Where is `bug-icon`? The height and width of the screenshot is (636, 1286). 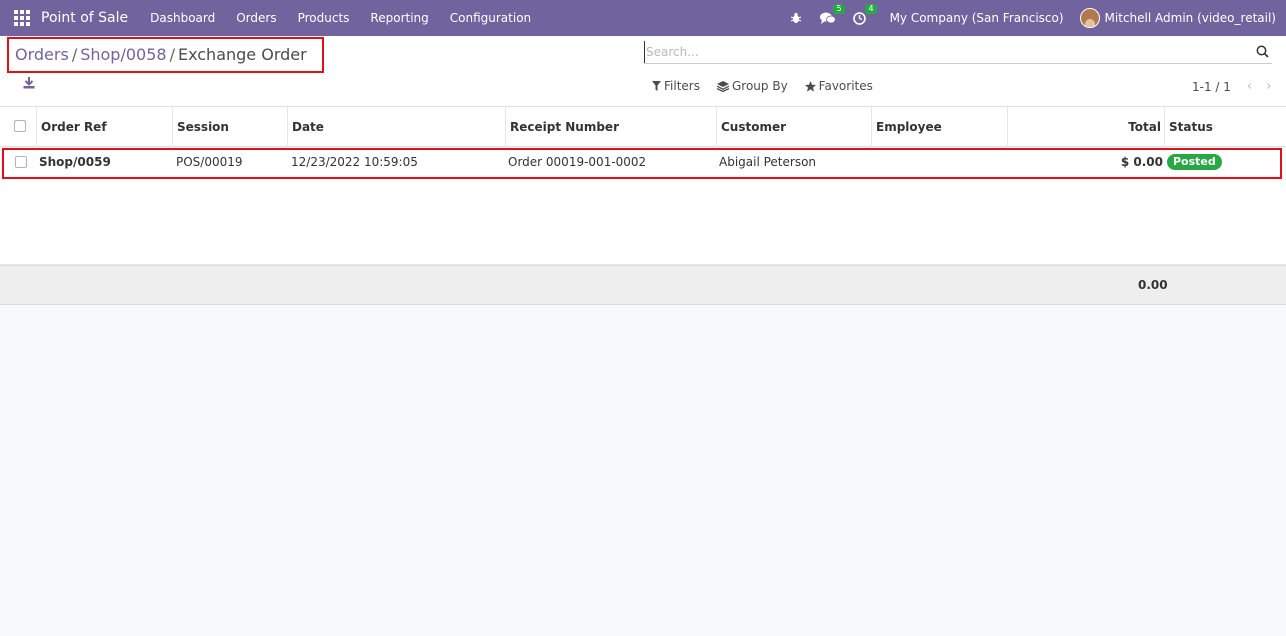 bug-icon is located at coordinates (796, 18).